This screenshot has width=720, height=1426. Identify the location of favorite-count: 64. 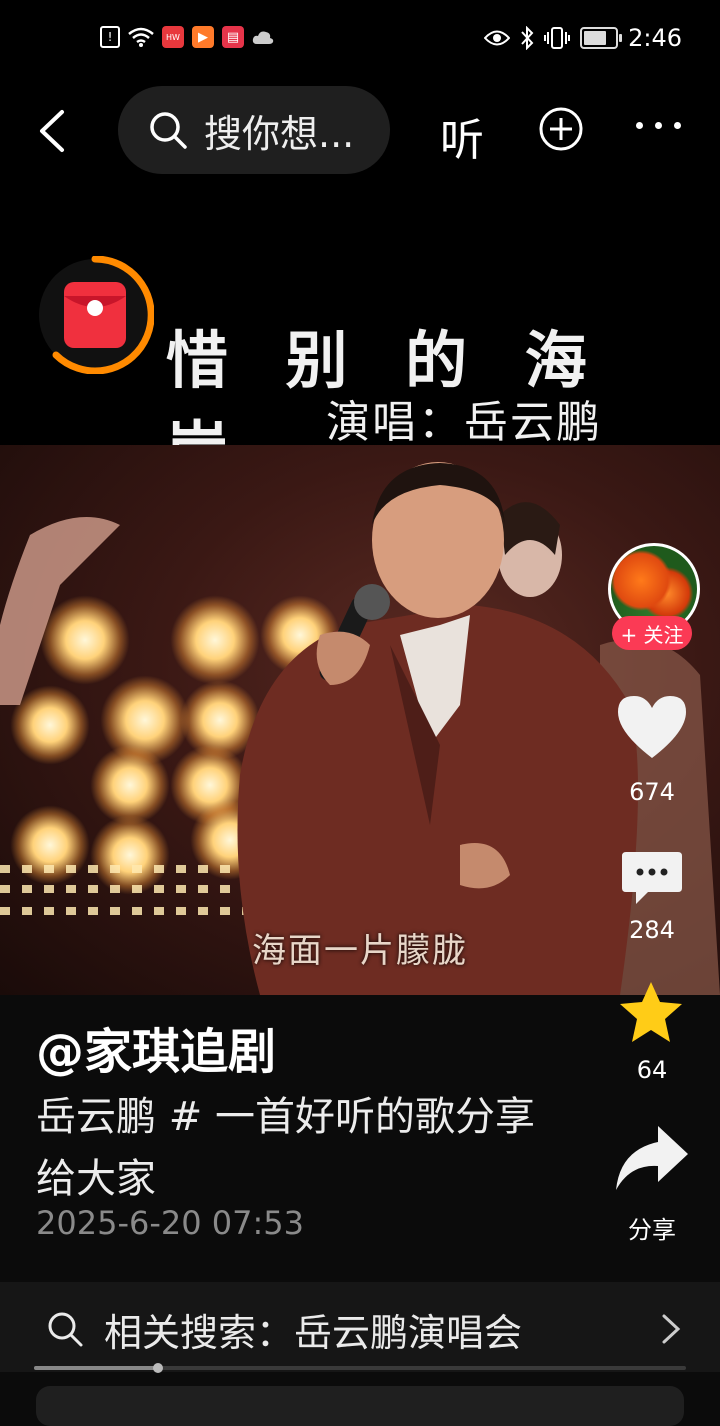
(652, 1070).